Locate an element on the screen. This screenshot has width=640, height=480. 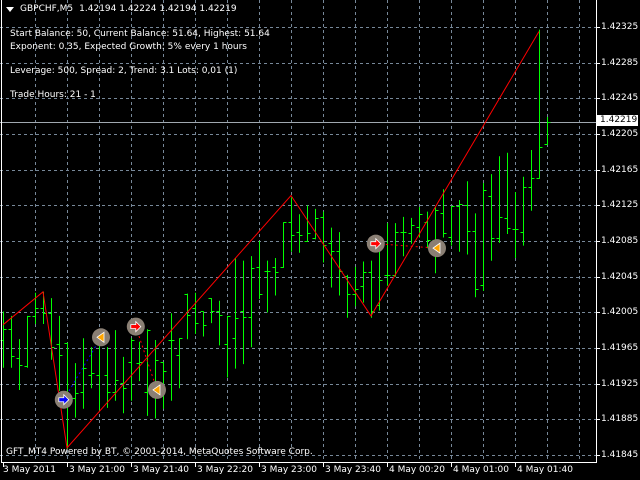
price-label: 1.42285 is located at coordinates (620, 62).